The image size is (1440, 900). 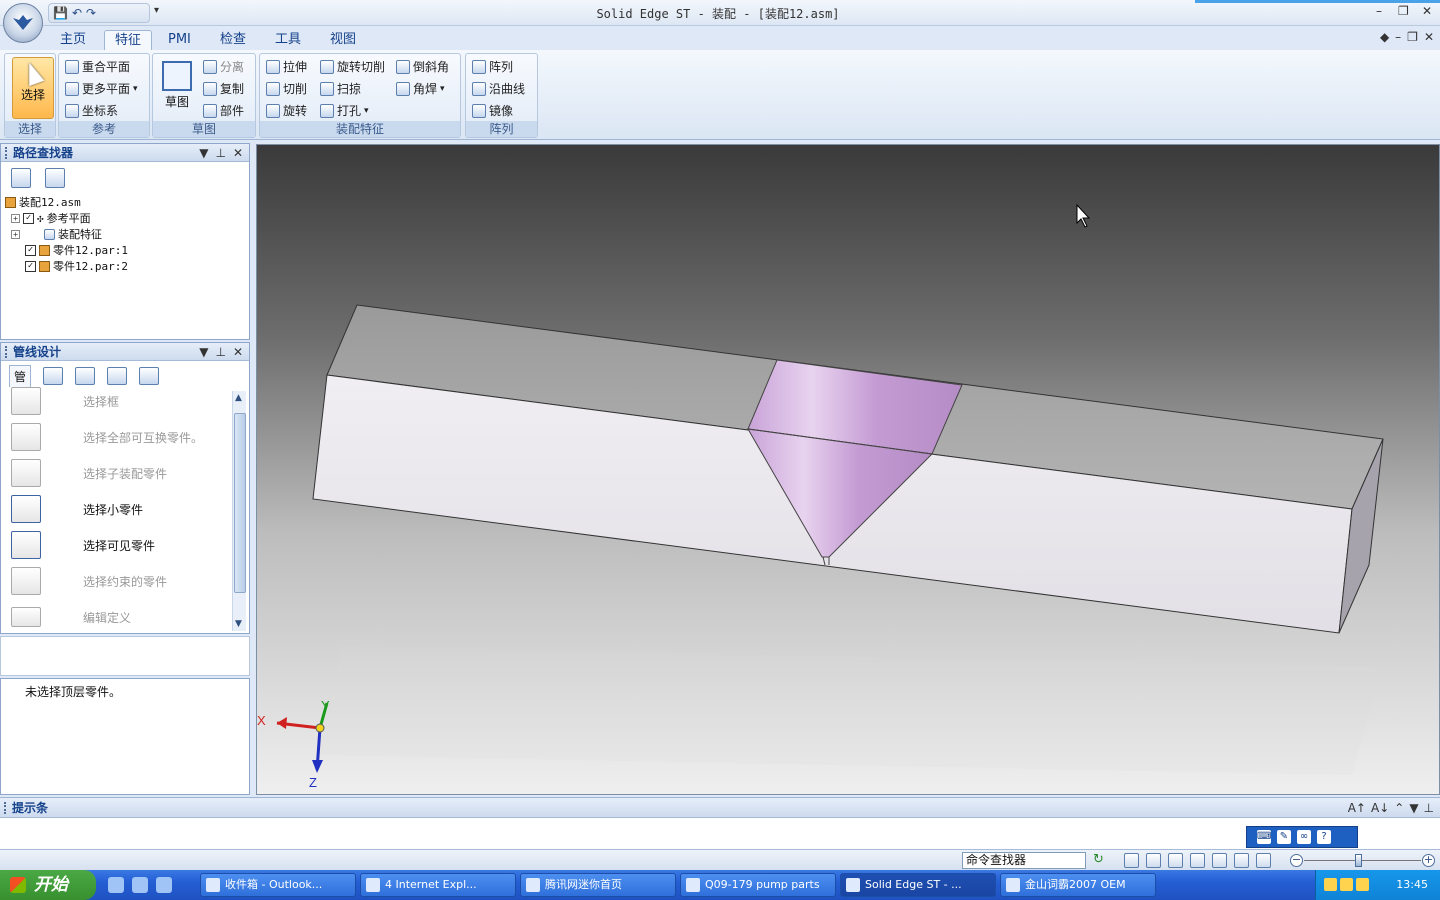 I want to click on option-select-constrained: 选择约束的零件, so click(x=89, y=581).